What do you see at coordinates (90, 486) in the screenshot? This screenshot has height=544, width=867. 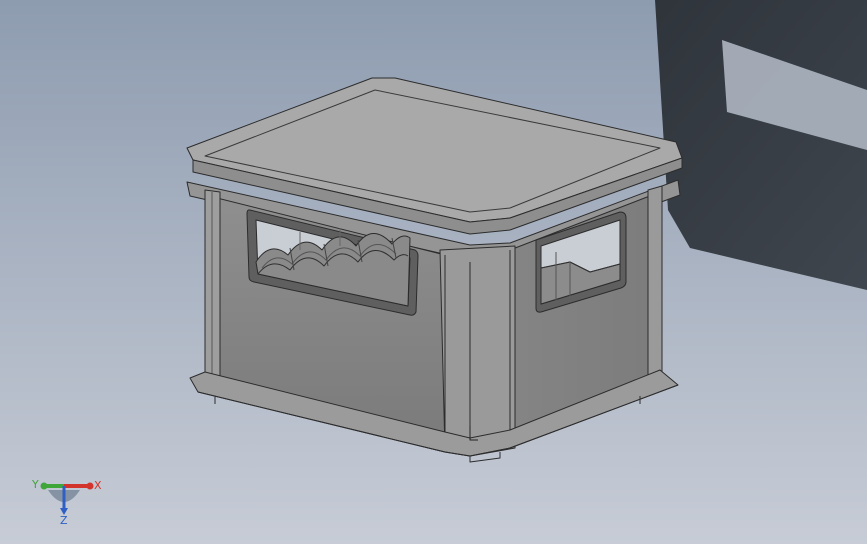 I see `x-axis-tip` at bounding box center [90, 486].